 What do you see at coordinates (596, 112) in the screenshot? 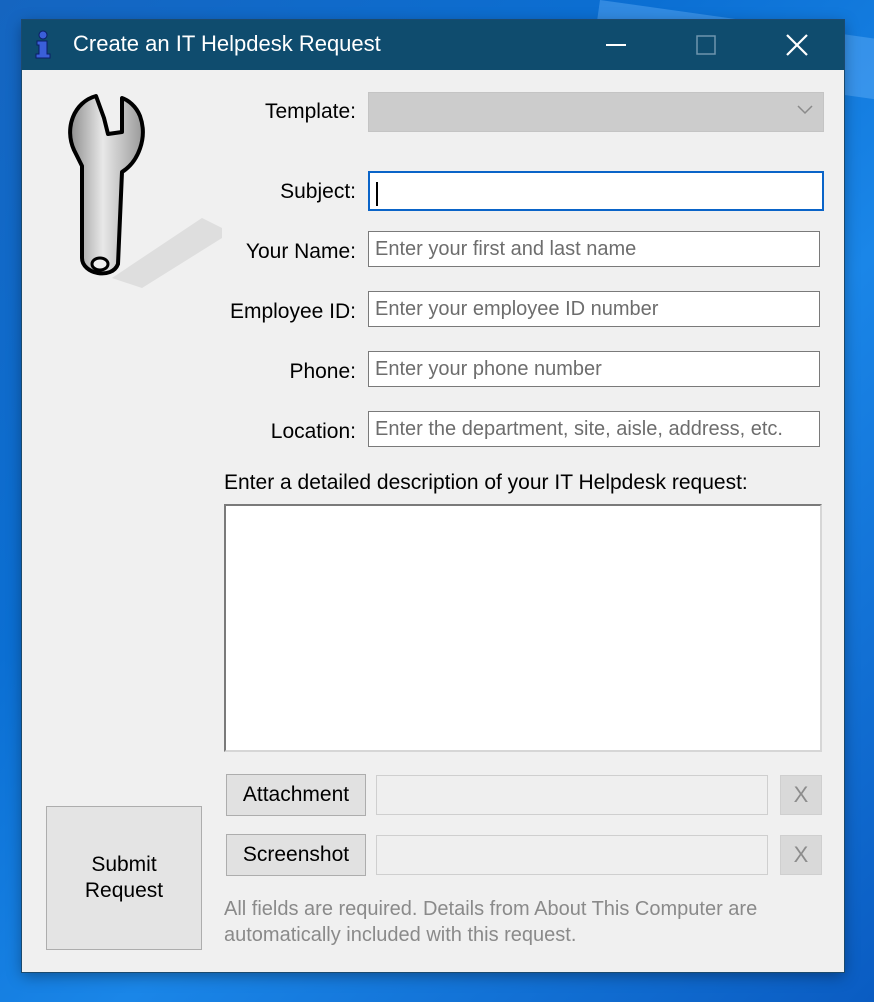
I see `template-dropdown` at bounding box center [596, 112].